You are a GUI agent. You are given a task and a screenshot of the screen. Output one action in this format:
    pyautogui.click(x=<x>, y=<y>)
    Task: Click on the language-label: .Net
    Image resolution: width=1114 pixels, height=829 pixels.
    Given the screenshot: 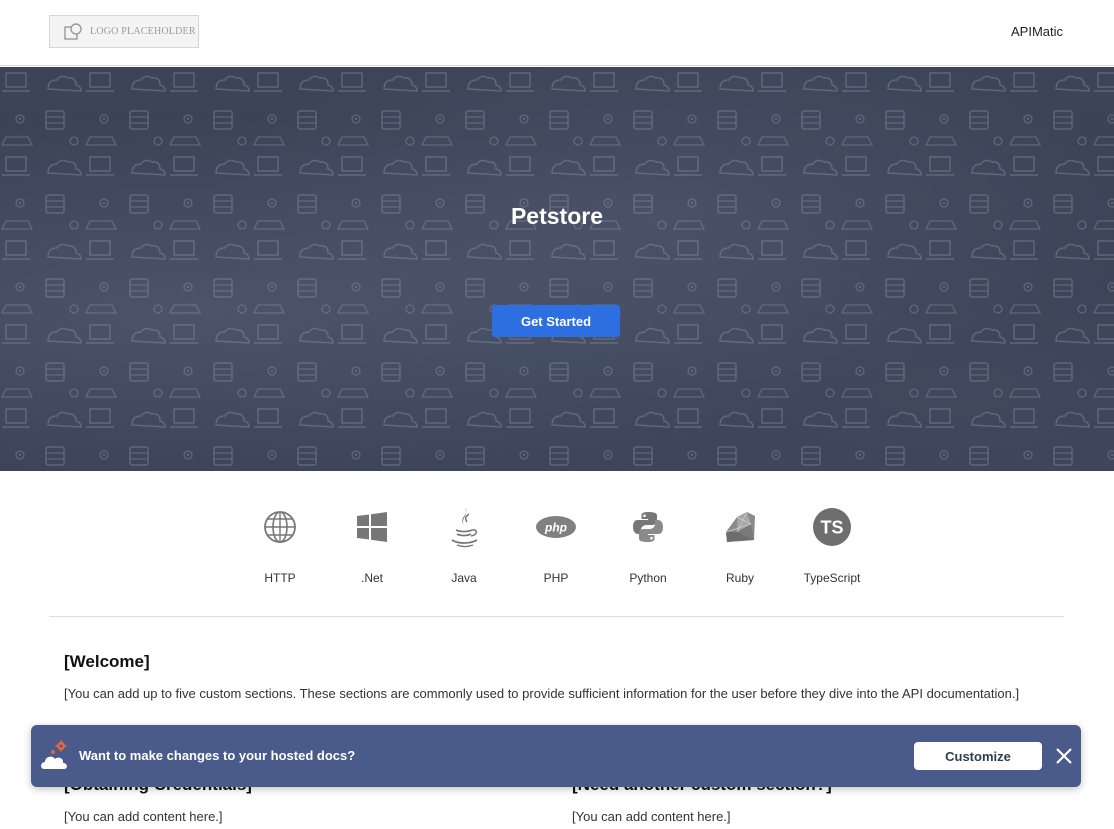 What is the action you would take?
    pyautogui.click(x=371, y=578)
    